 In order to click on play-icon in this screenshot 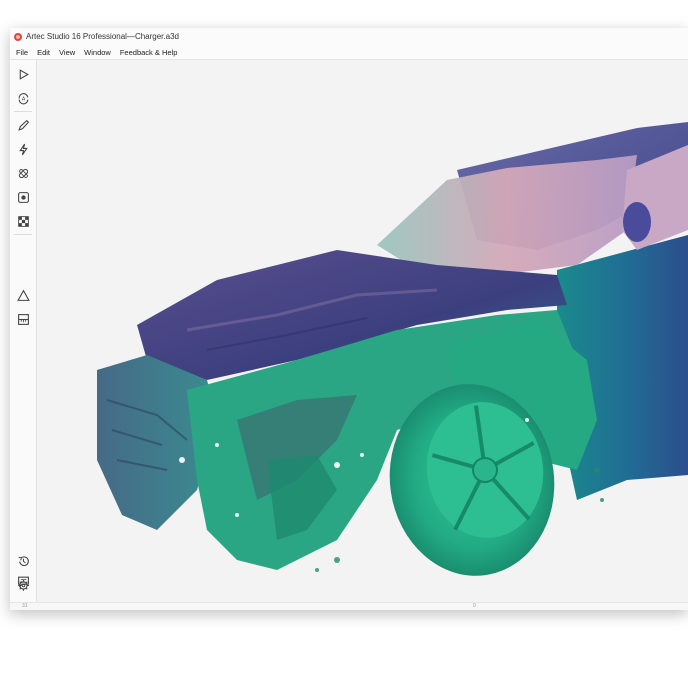, I will do `click(24, 74)`.